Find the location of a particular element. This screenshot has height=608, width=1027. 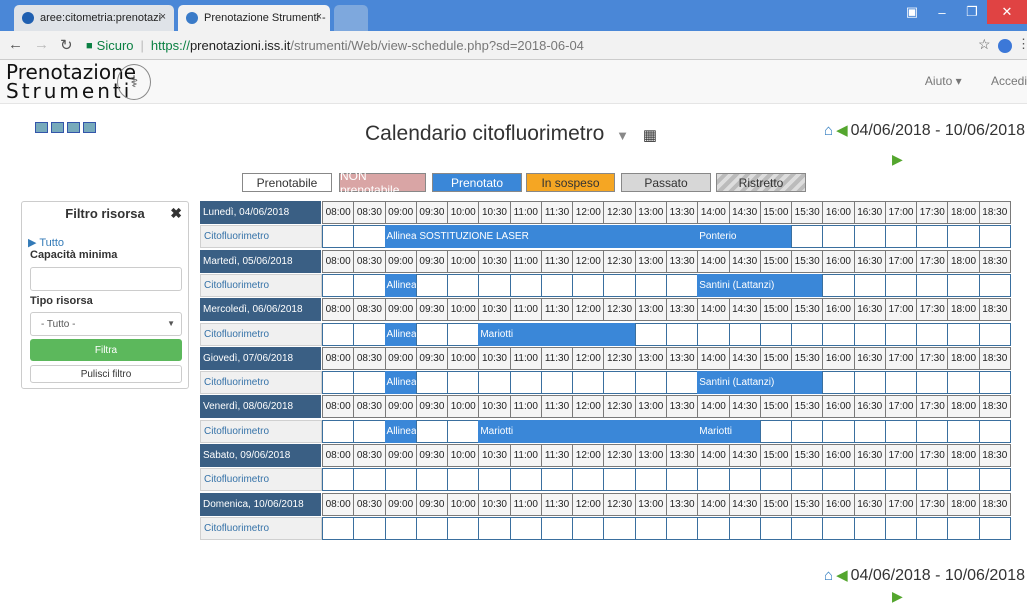

reload-icon: ↻ is located at coordinates (66, 45).